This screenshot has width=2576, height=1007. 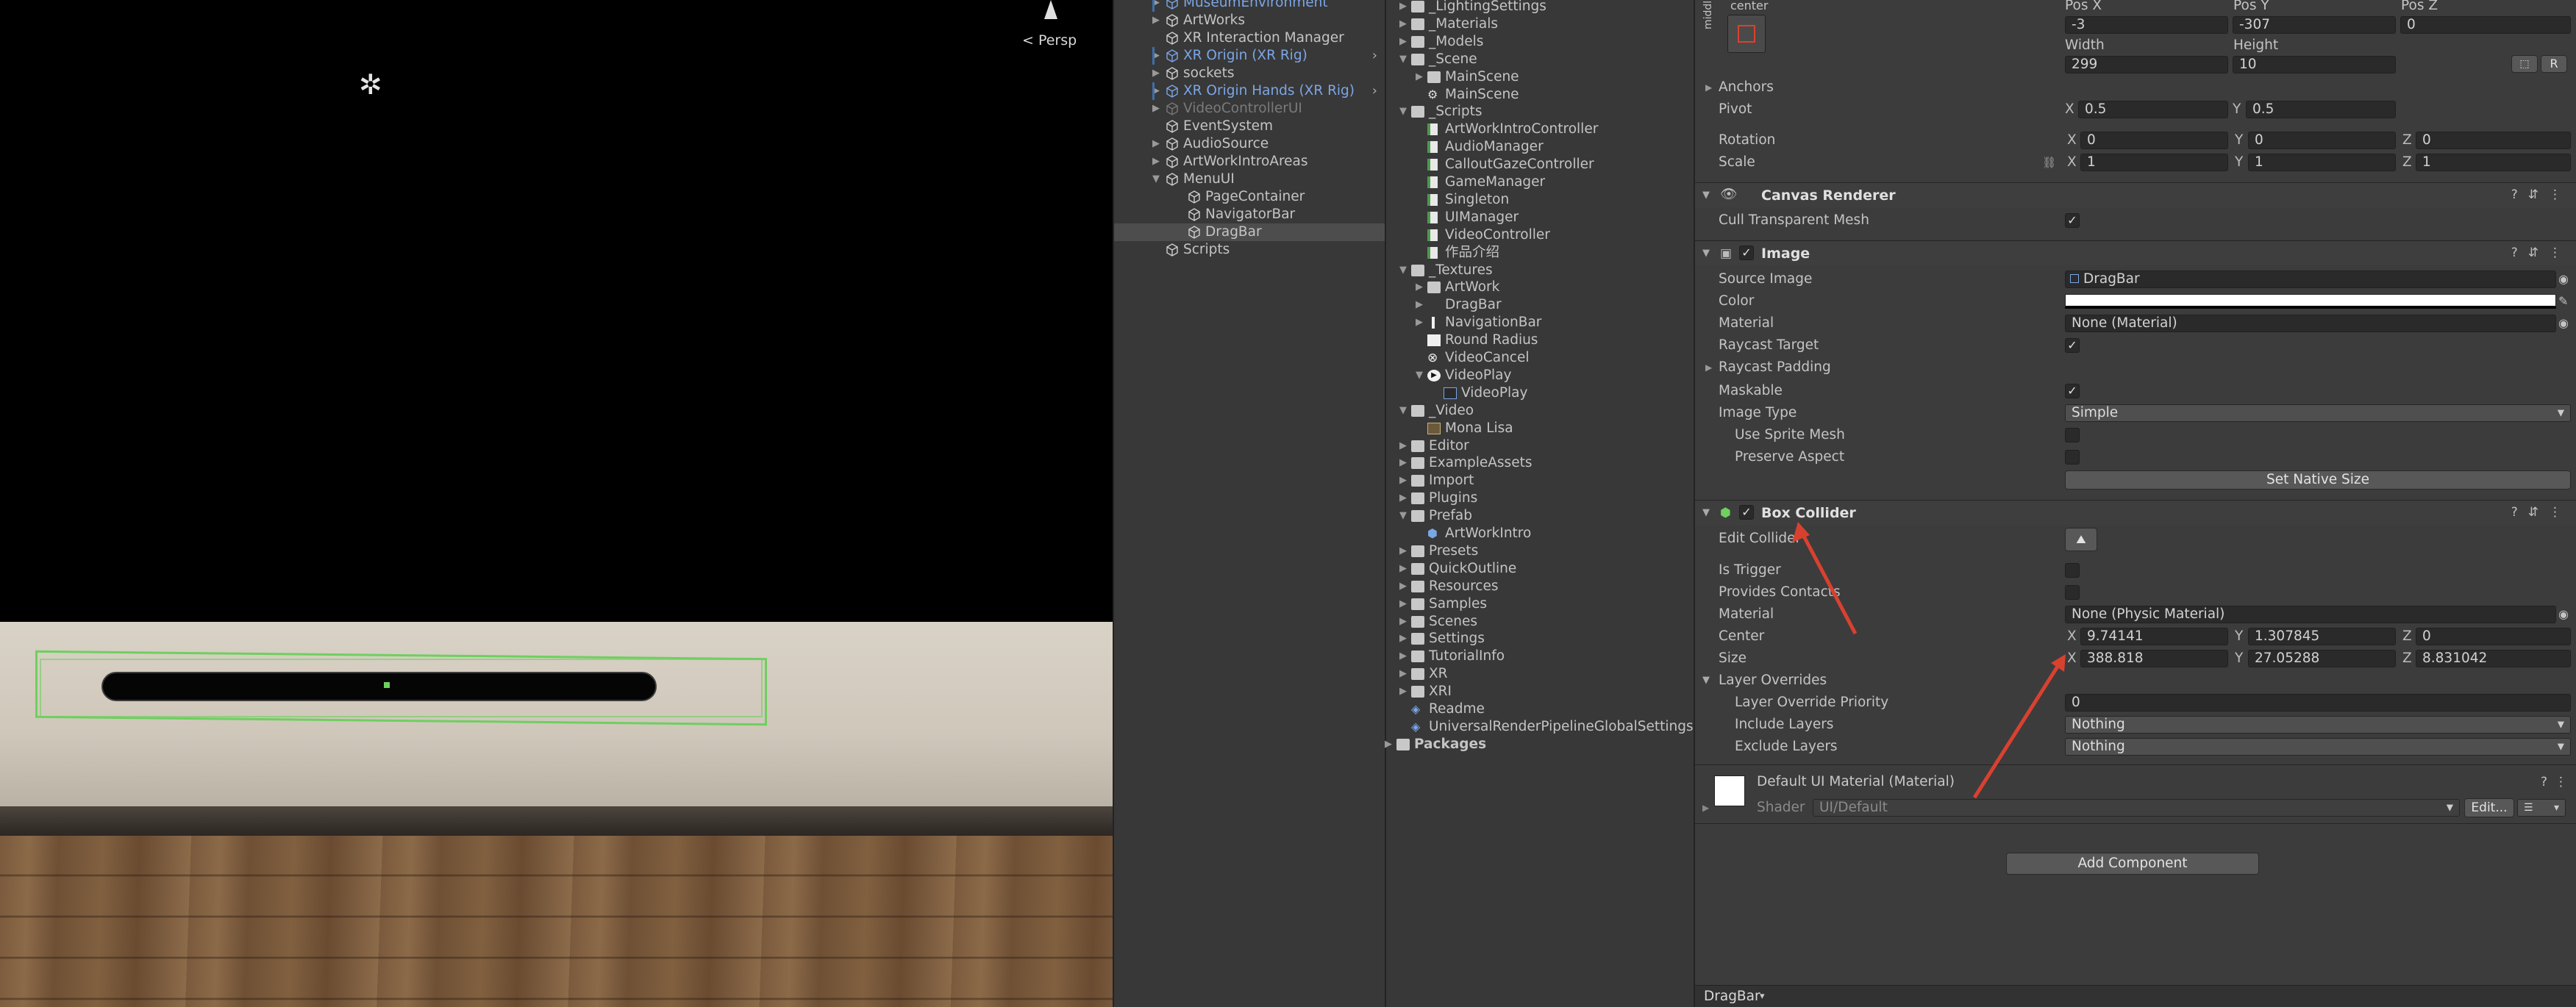 I want to click on project-item: ▶ TutorialInfo, so click(x=1540, y=656).